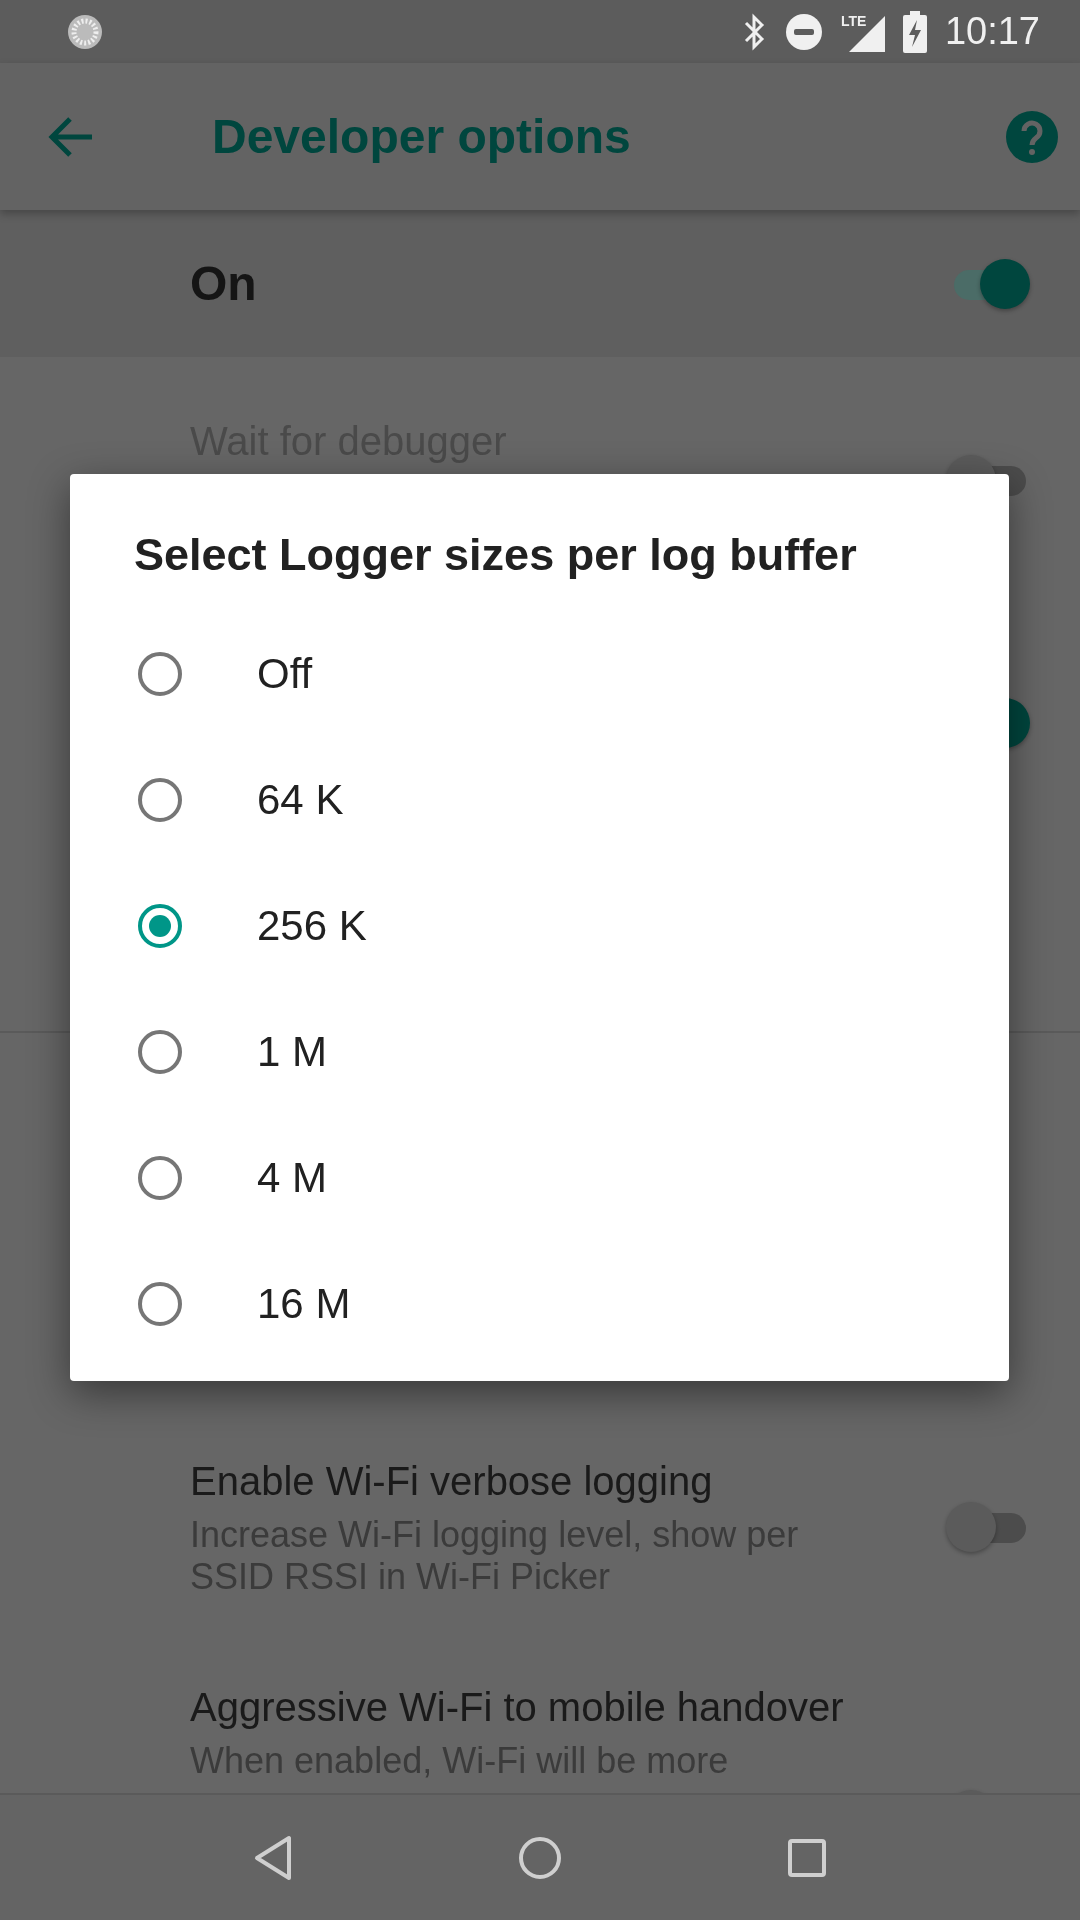  I want to click on do-not-disturb-icon, so click(803, 31).